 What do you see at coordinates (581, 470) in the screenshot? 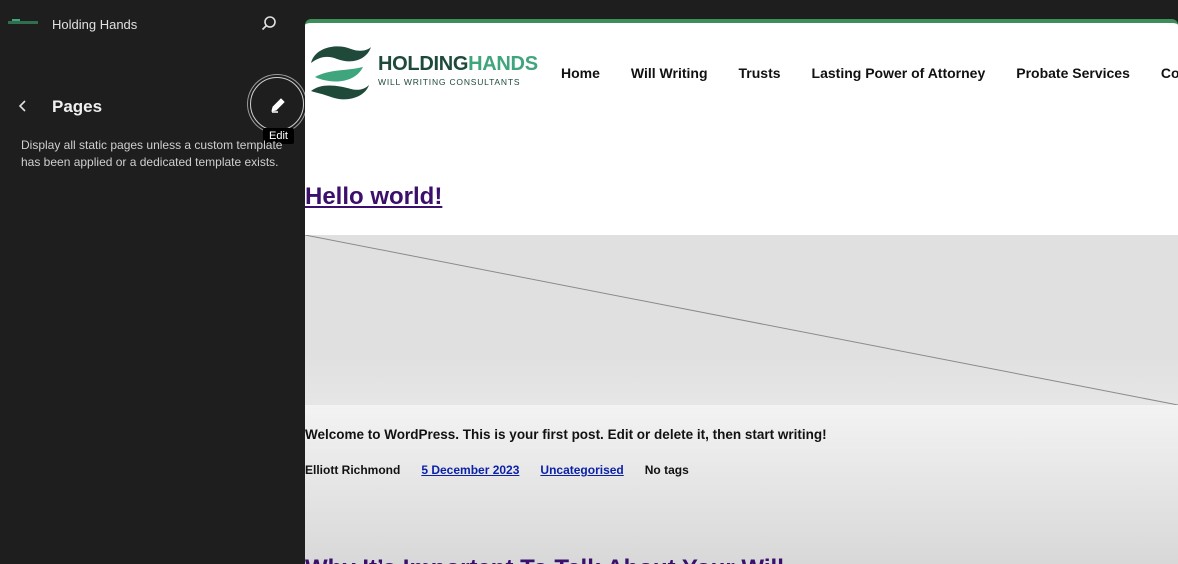
I see `post-category-link: Uncategorised` at bounding box center [581, 470].